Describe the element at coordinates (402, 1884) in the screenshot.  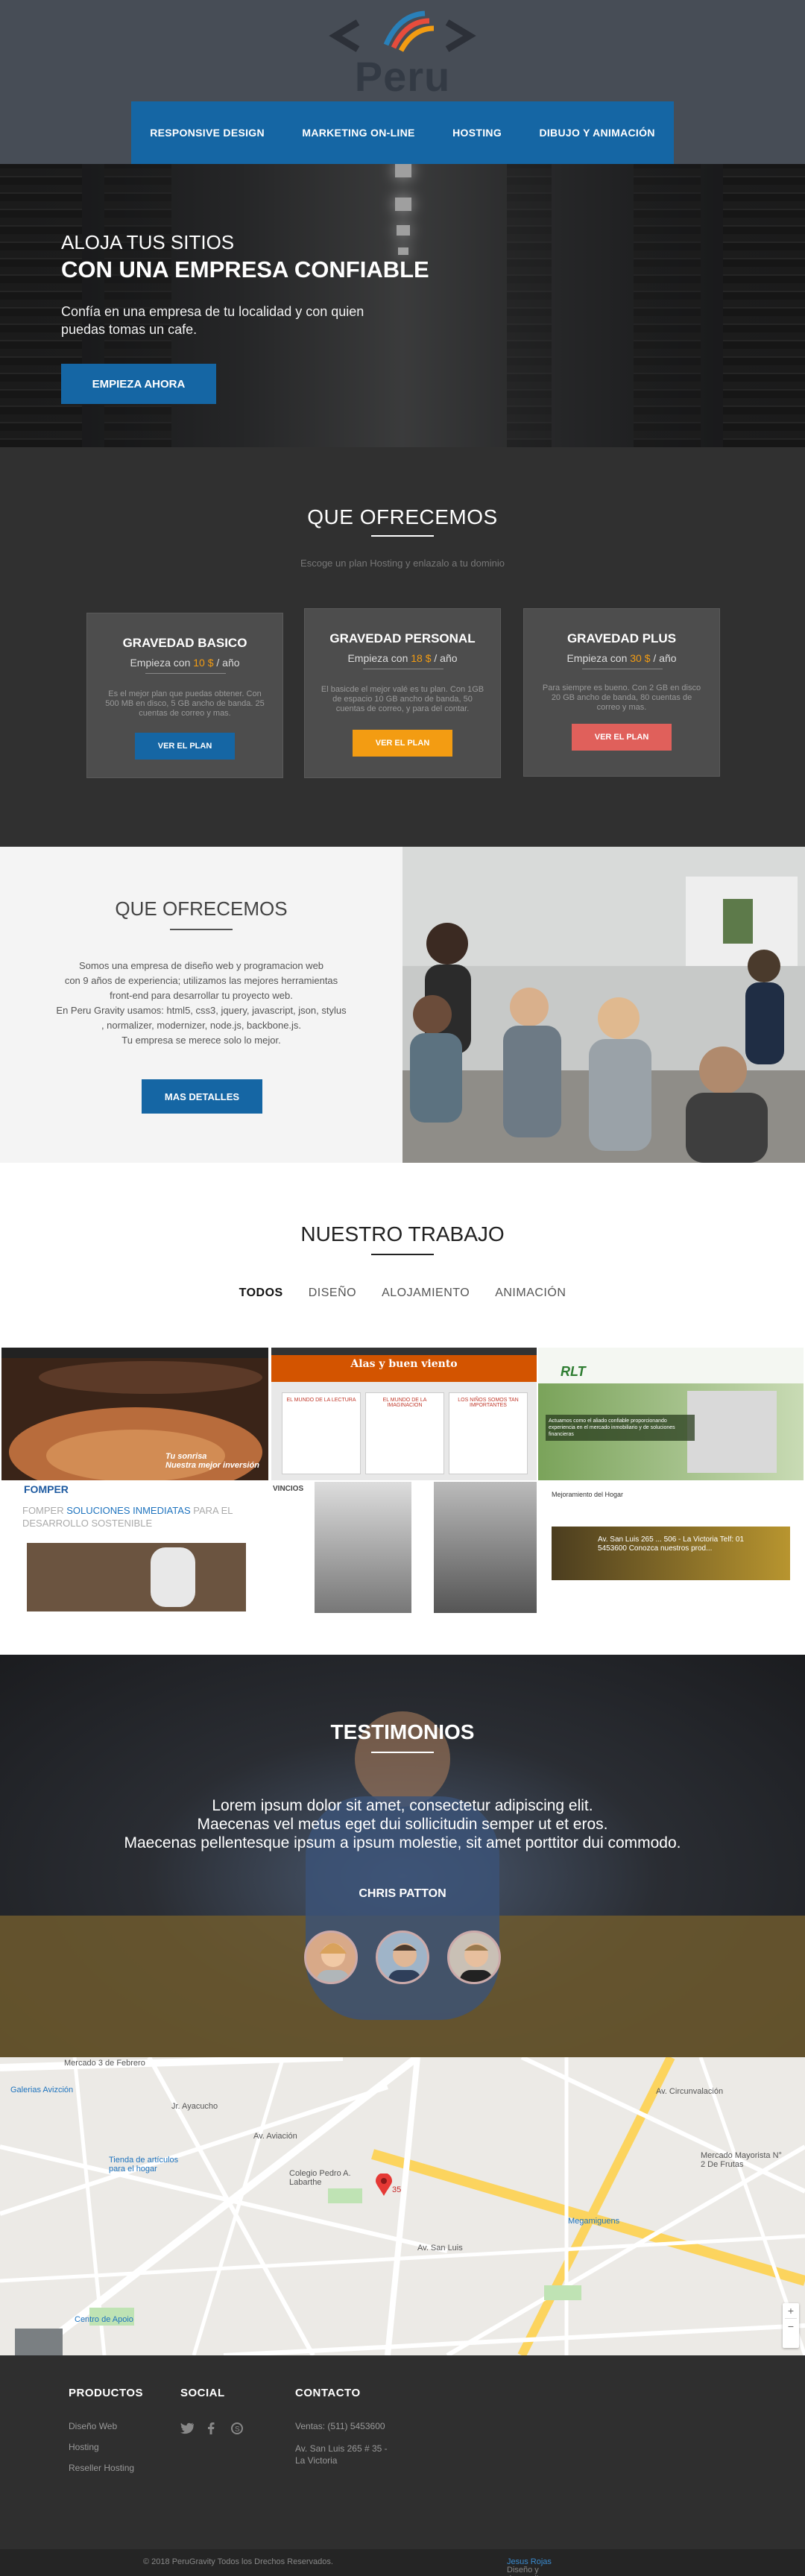
I see `testimonial-background-photo` at that location.